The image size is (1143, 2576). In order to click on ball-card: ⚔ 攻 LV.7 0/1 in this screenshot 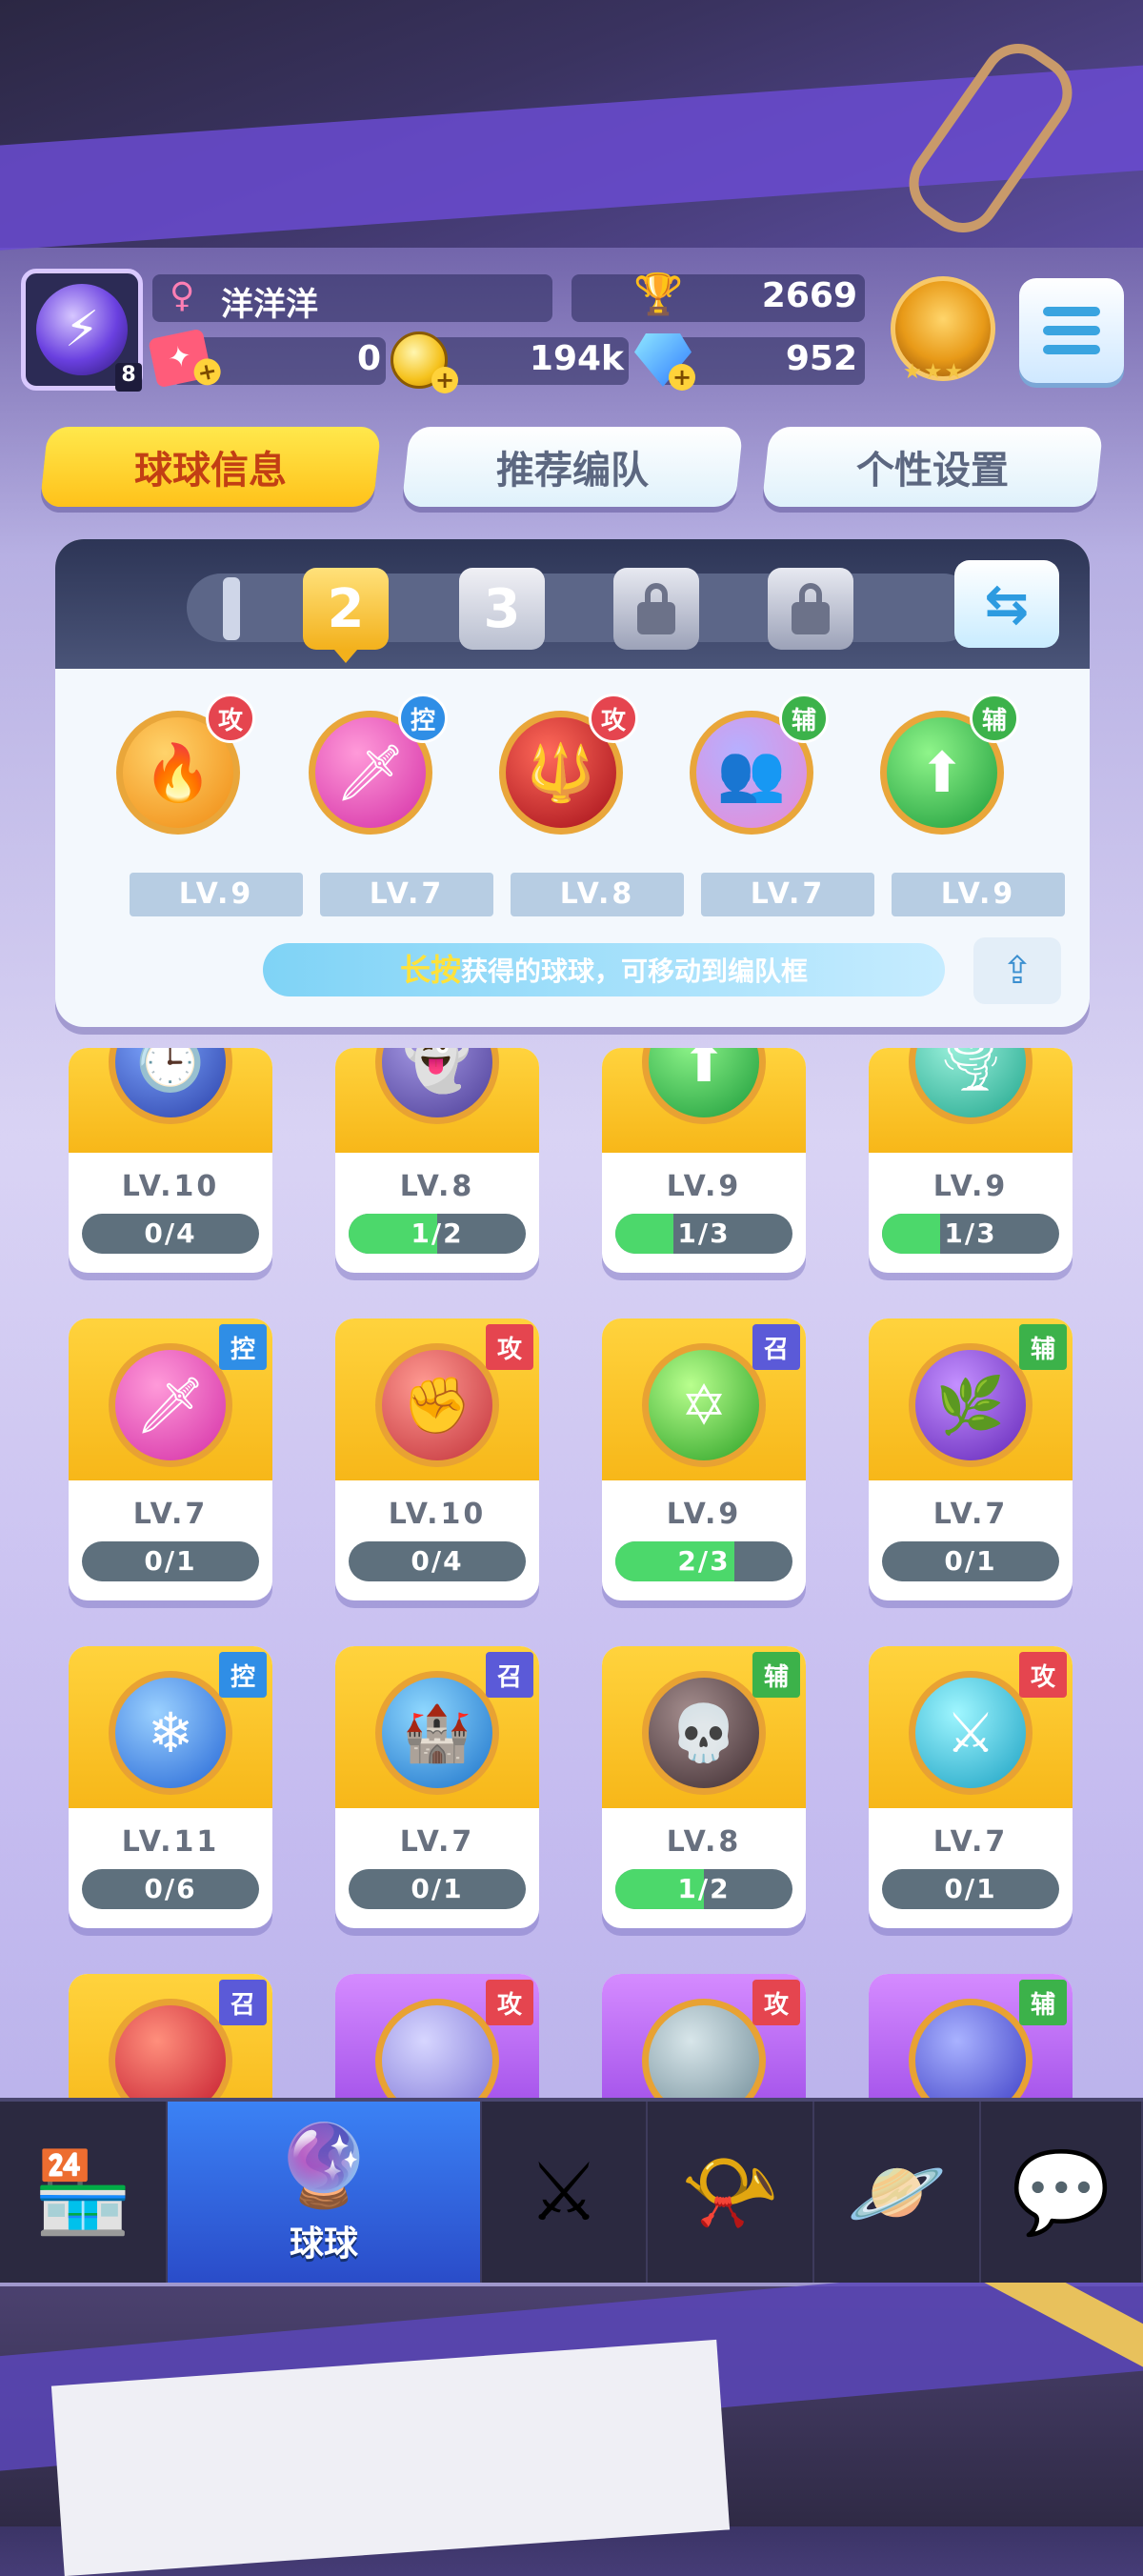, I will do `click(971, 1787)`.